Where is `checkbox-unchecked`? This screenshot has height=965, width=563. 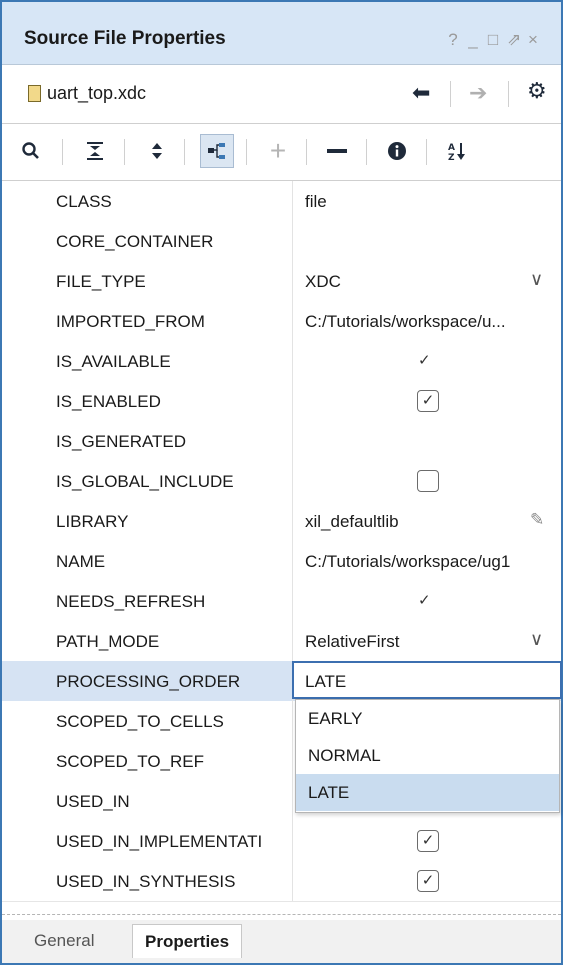 checkbox-unchecked is located at coordinates (428, 481).